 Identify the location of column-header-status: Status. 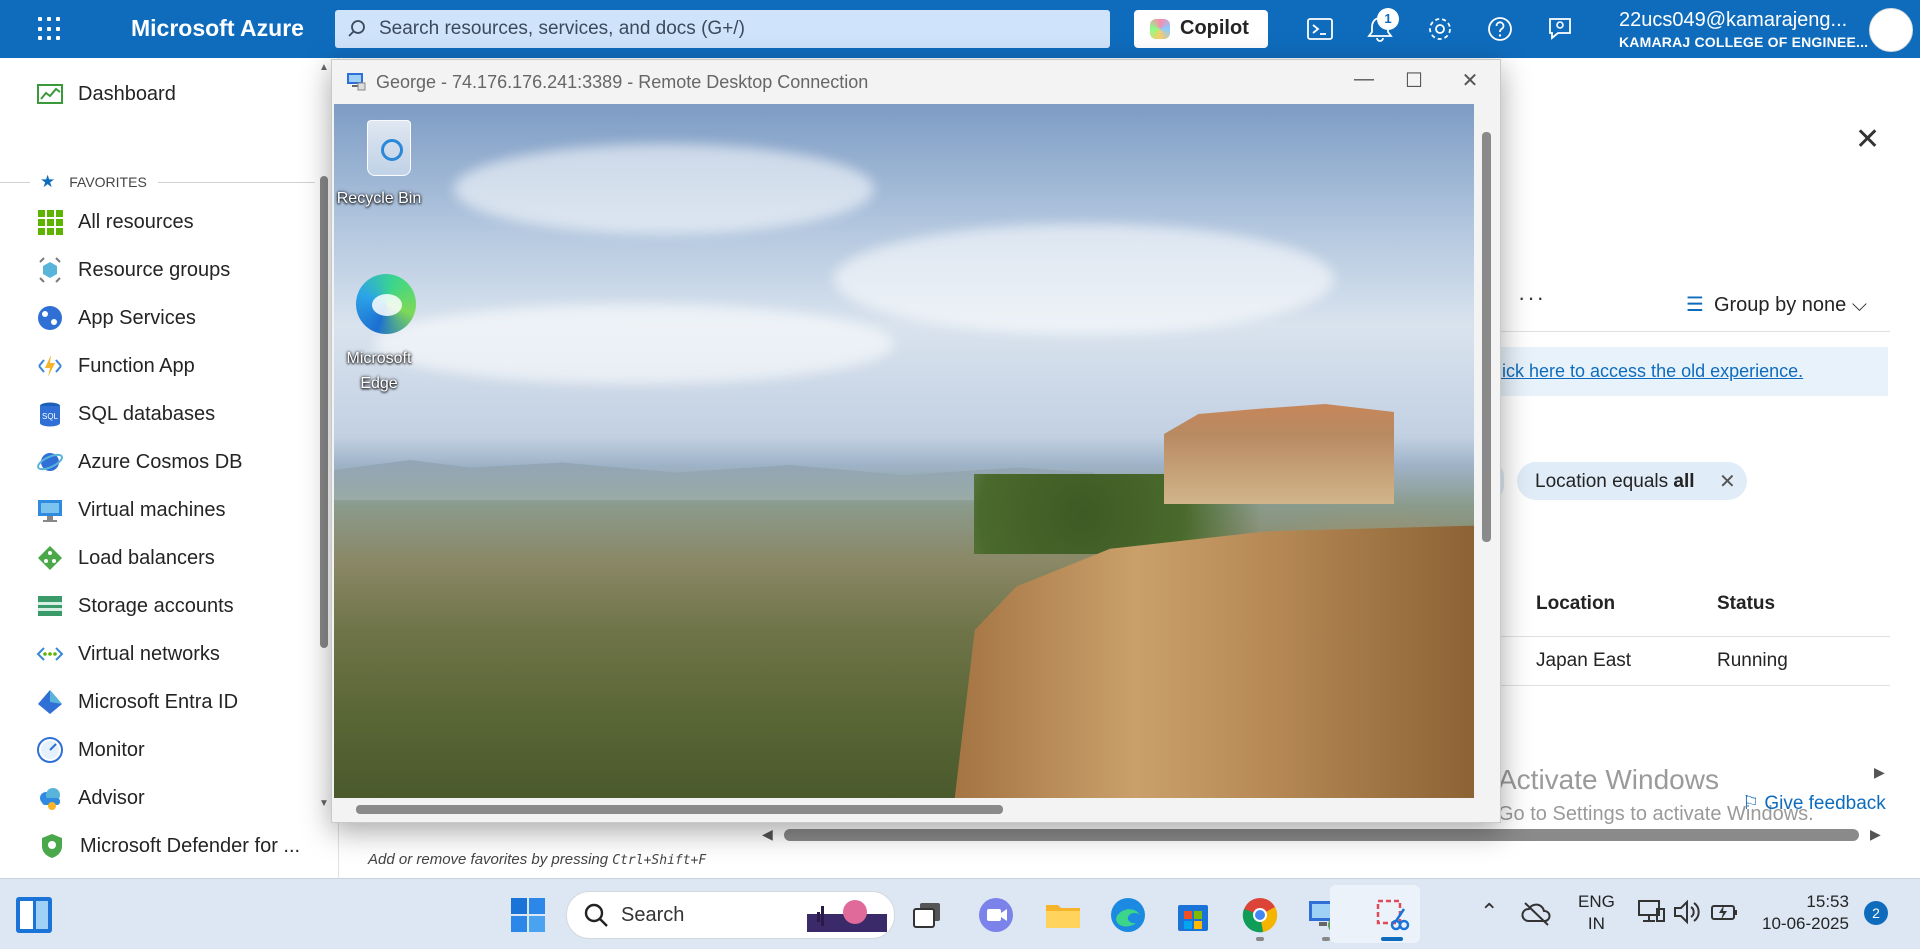
(1746, 604).